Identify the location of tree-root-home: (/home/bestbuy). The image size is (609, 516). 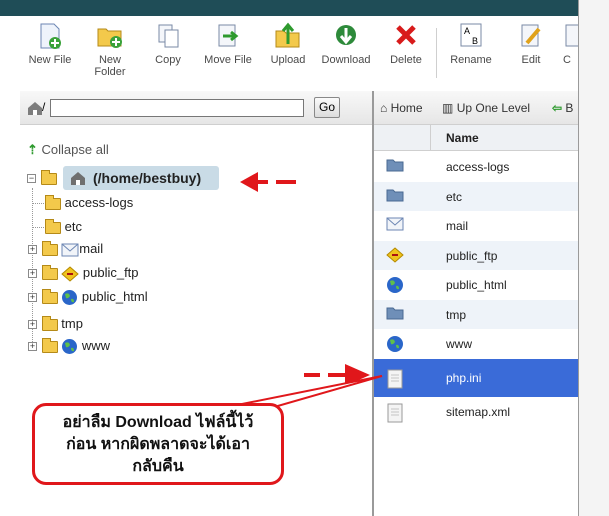
(141, 178).